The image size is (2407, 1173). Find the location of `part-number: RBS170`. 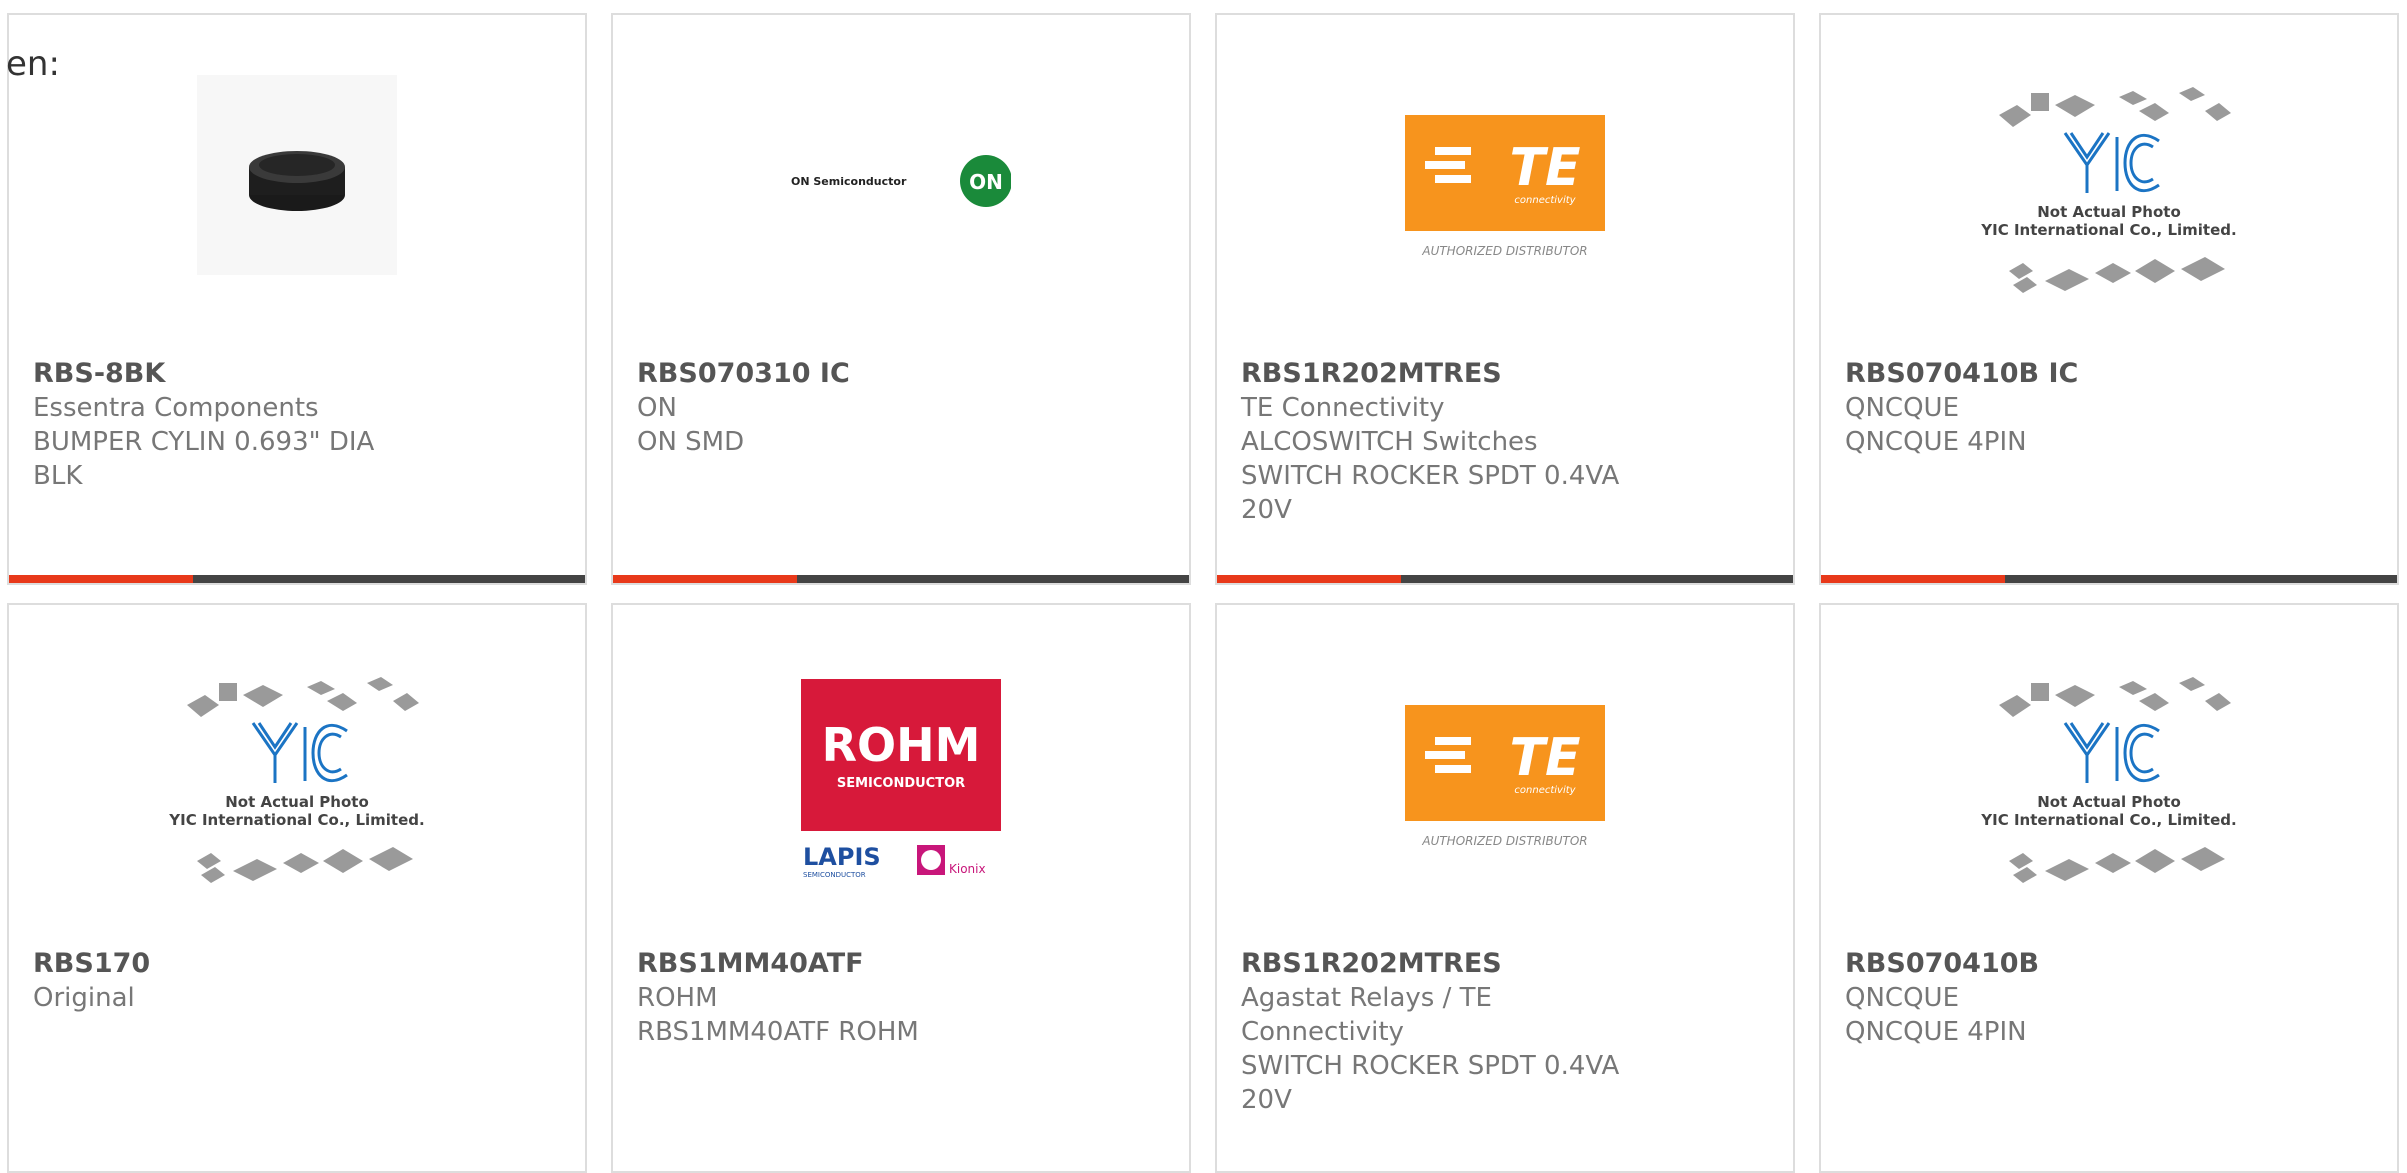

part-number: RBS170 is located at coordinates (297, 964).